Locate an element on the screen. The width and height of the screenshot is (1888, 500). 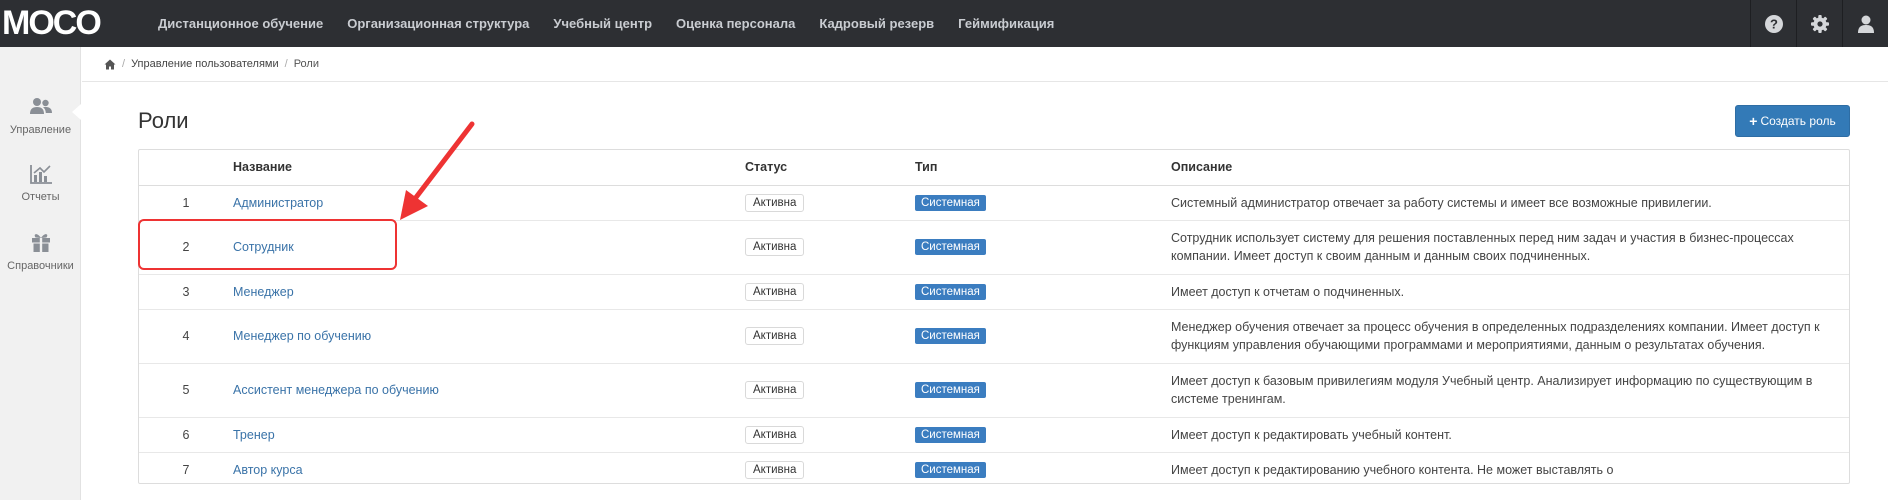
help-button: ? is located at coordinates (1773, 23).